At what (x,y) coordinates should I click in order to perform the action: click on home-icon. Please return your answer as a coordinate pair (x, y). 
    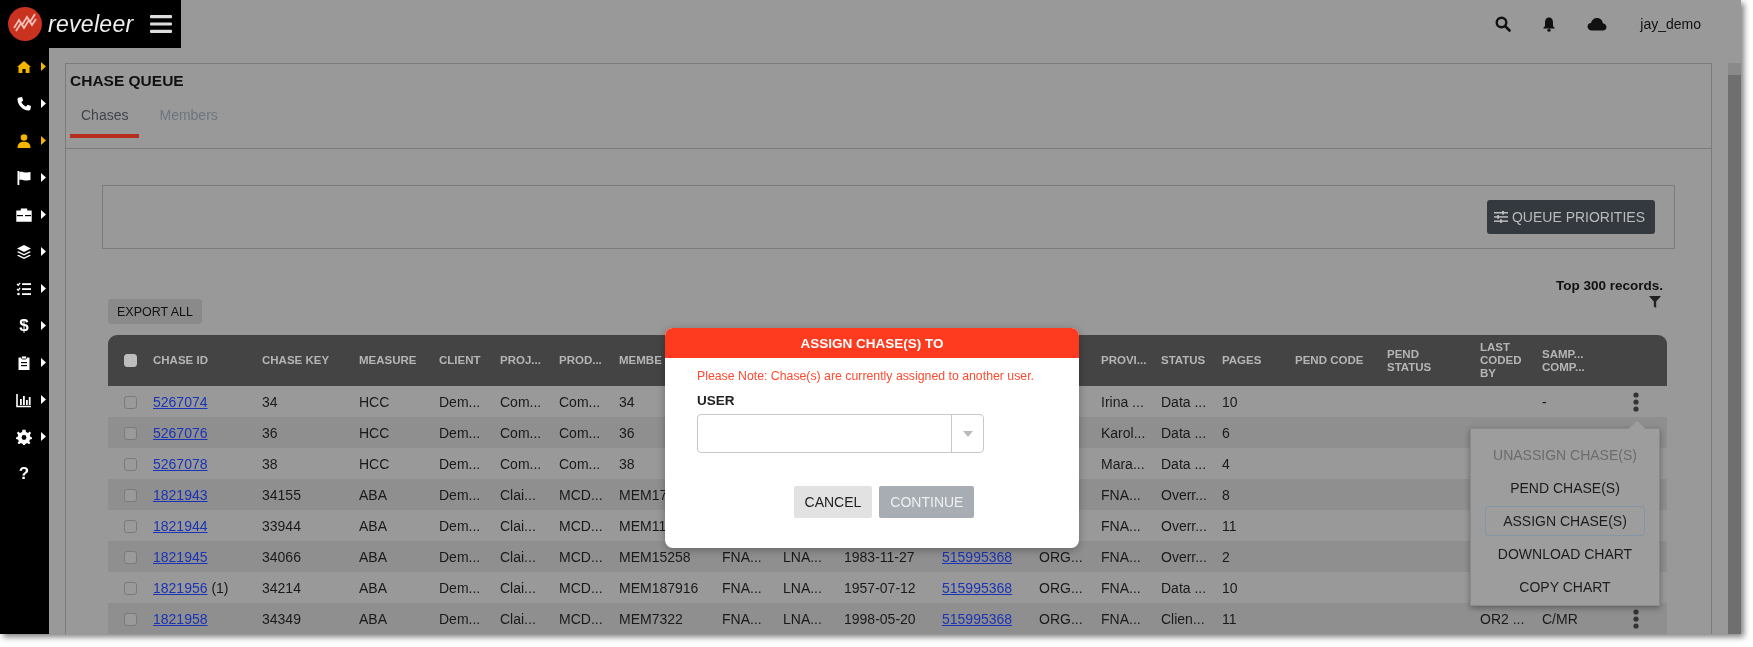
    Looking at the image, I should click on (24, 66).